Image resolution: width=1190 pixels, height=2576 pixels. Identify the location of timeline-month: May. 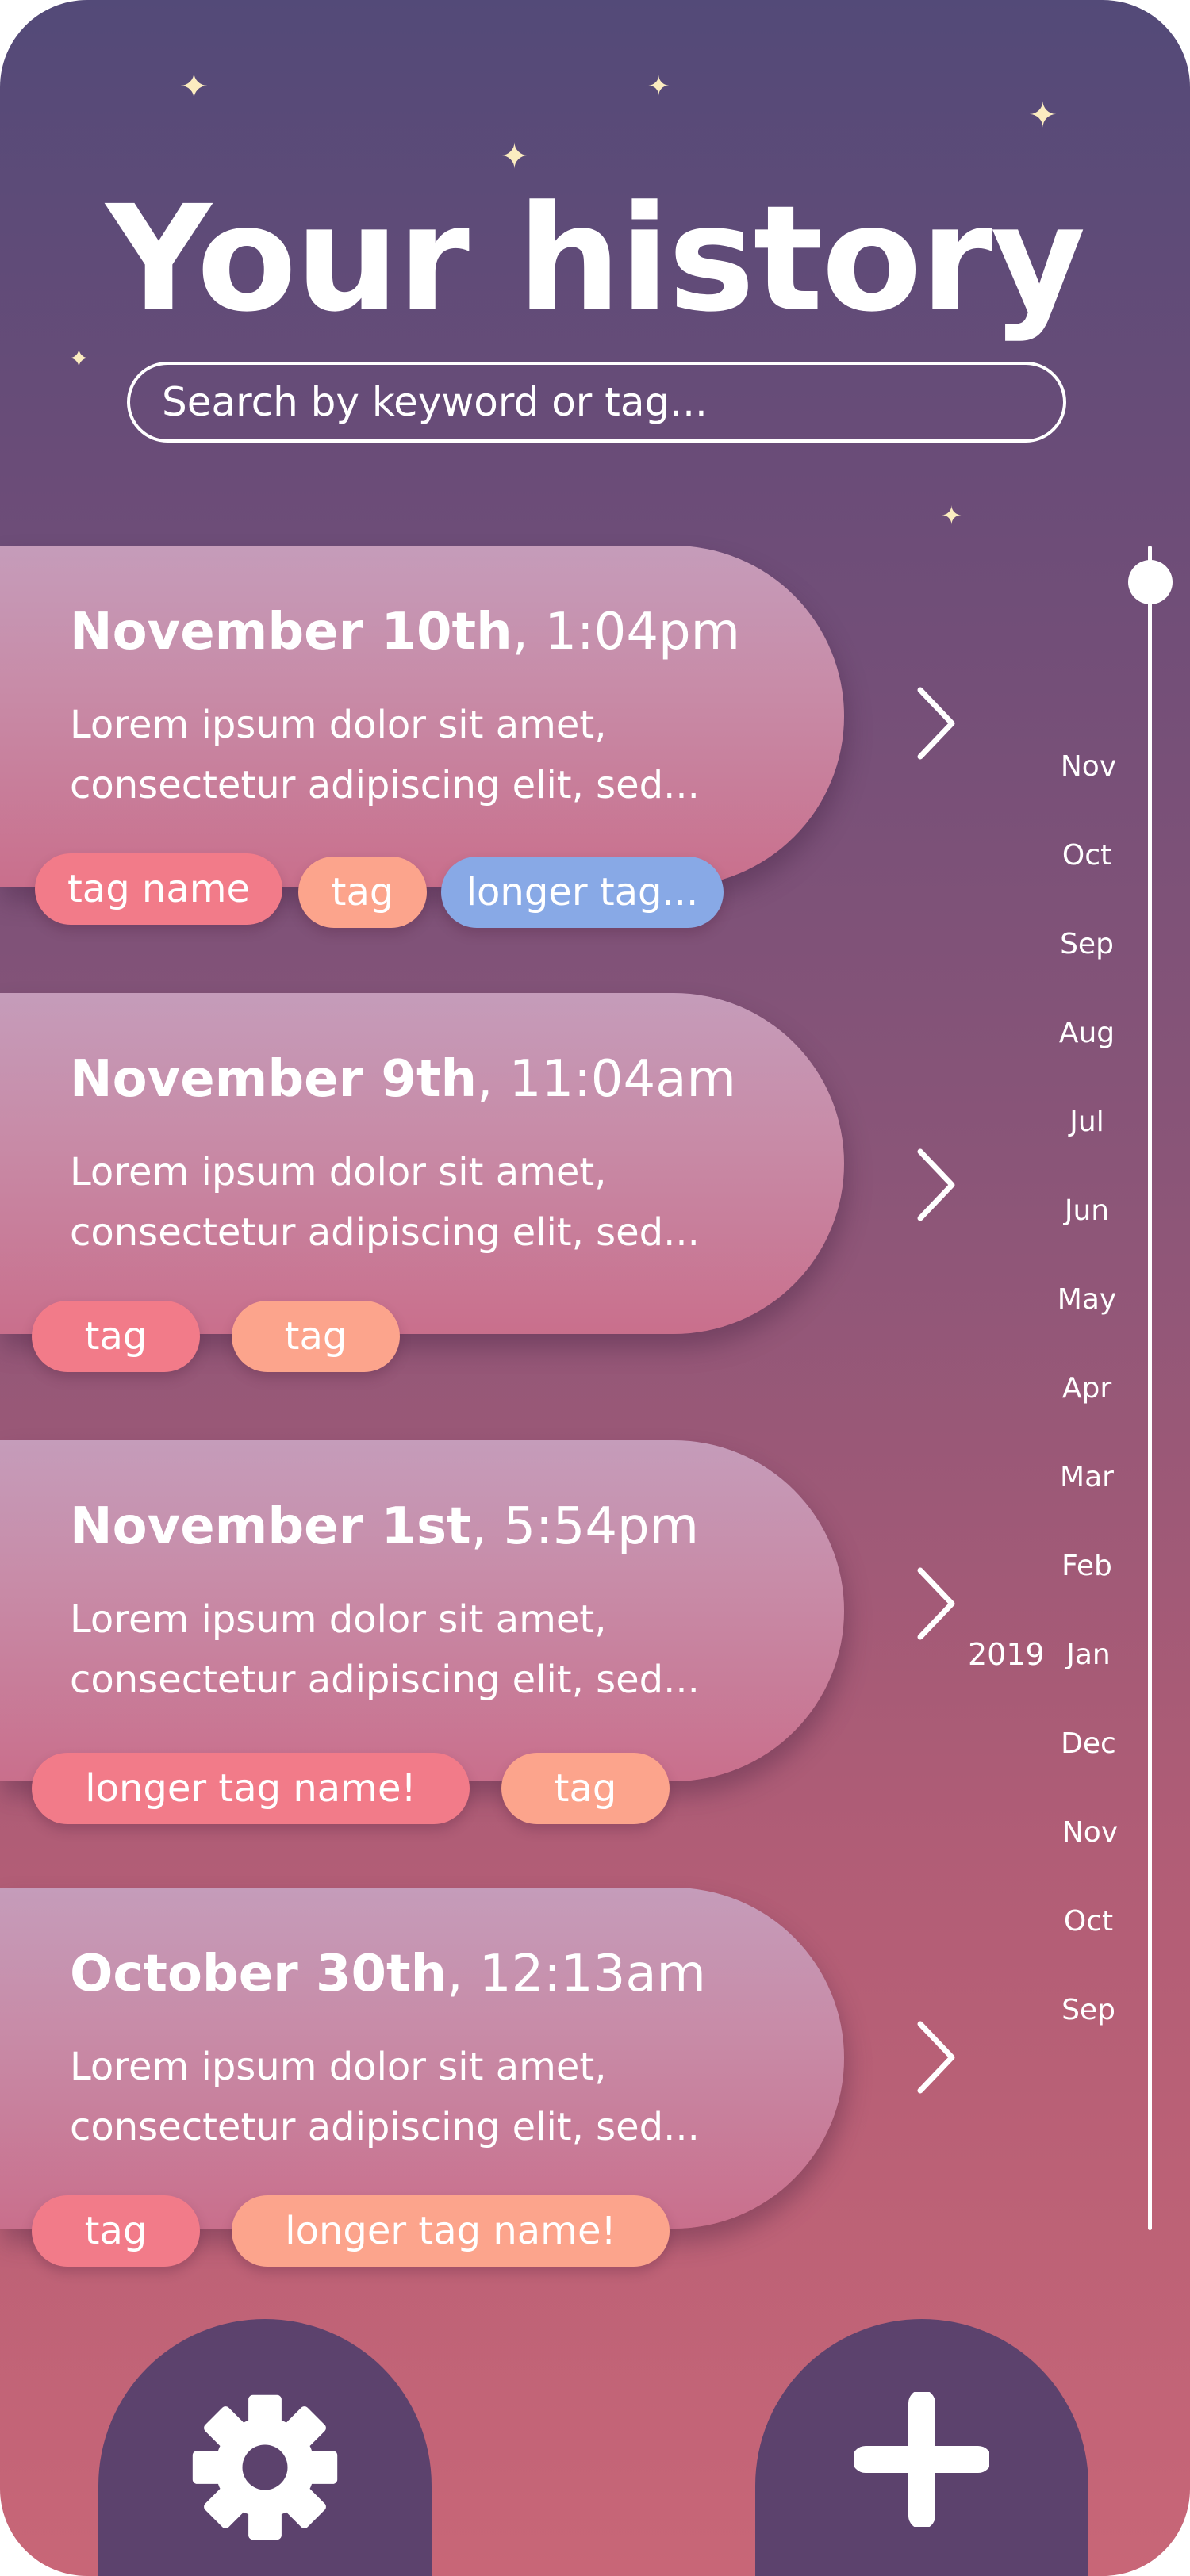
(1086, 1299).